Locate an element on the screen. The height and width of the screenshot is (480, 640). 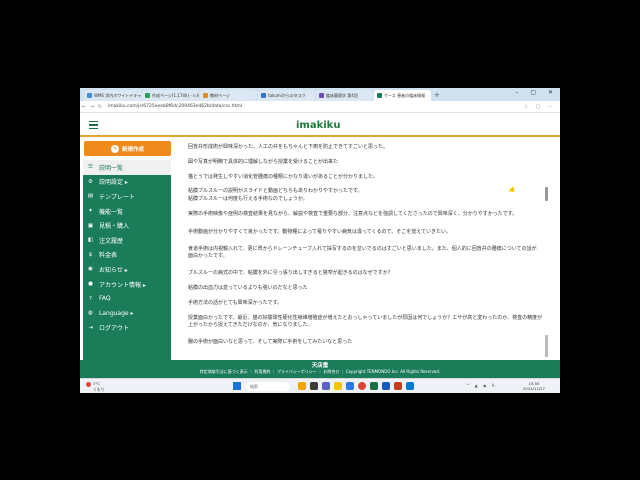
reload-icon: ↻ is located at coordinates (100, 107).